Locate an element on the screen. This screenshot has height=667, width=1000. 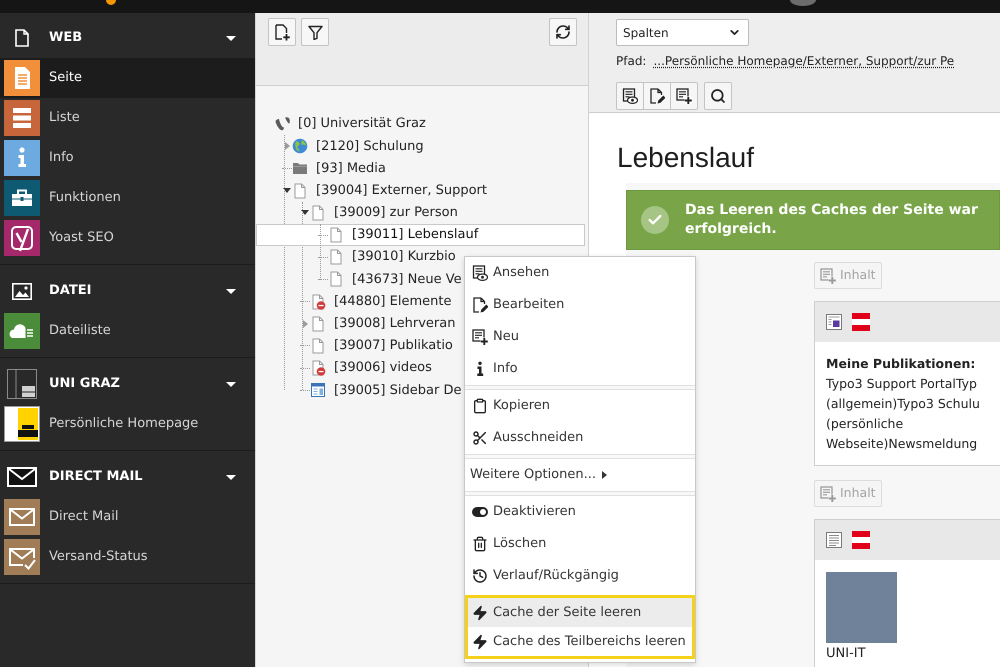
image-caption: UNI-IT is located at coordinates (846, 654).